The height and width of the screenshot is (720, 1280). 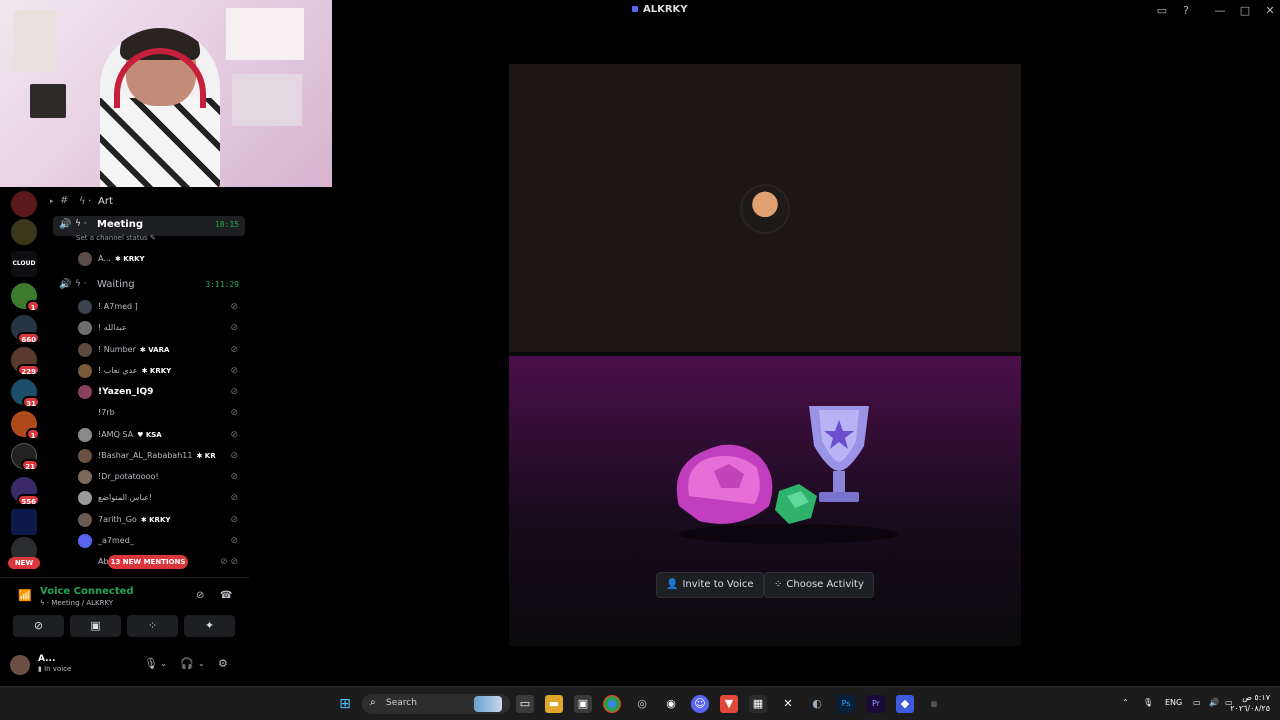 I want to click on voice-channel-meeting: 🔊 ϟ · Meeting 18:15, so click(x=149, y=226).